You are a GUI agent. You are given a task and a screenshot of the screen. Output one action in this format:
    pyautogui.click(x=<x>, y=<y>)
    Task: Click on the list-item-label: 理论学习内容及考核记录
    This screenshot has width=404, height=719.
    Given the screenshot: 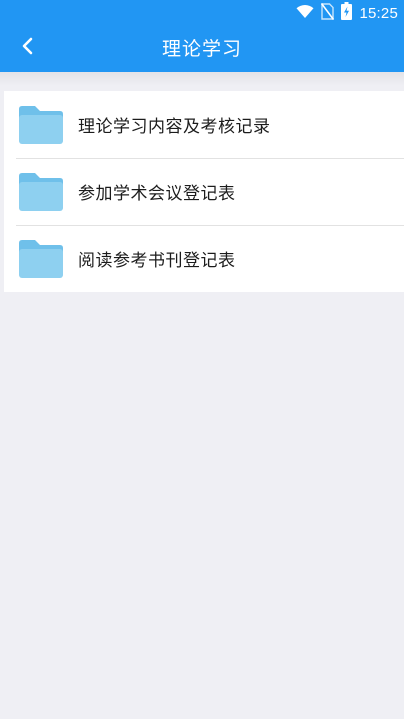 What is the action you would take?
    pyautogui.click(x=174, y=127)
    